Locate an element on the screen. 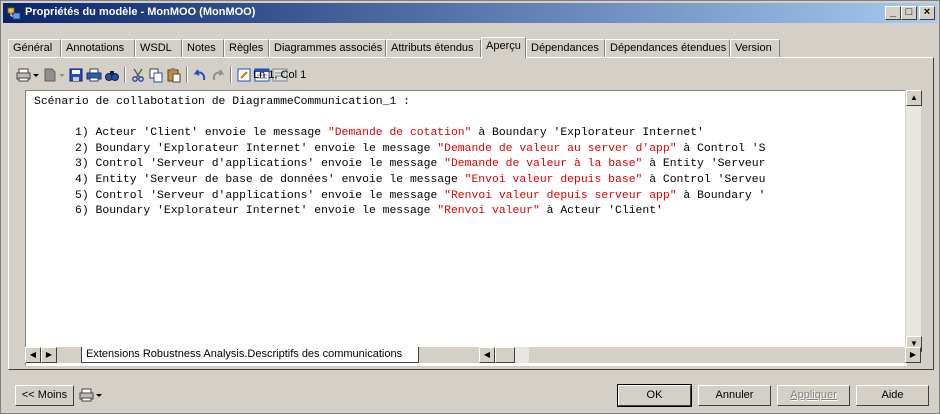 This screenshot has width=940, height=414. tab-associated-diagrams: Diagrammes associés is located at coordinates (327, 48).